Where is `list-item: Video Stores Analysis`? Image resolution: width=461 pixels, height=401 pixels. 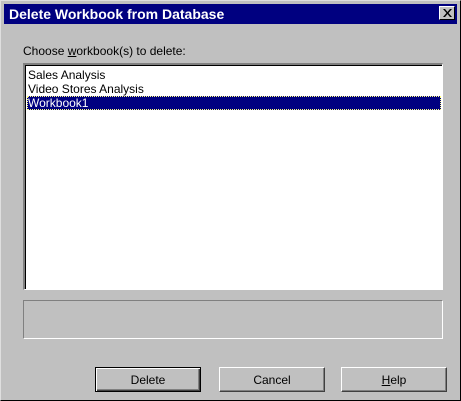 list-item: Video Stores Analysis is located at coordinates (234, 89).